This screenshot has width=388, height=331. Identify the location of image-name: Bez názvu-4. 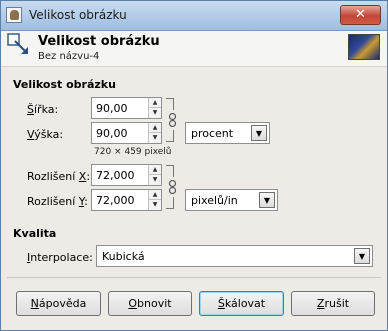
(69, 56).